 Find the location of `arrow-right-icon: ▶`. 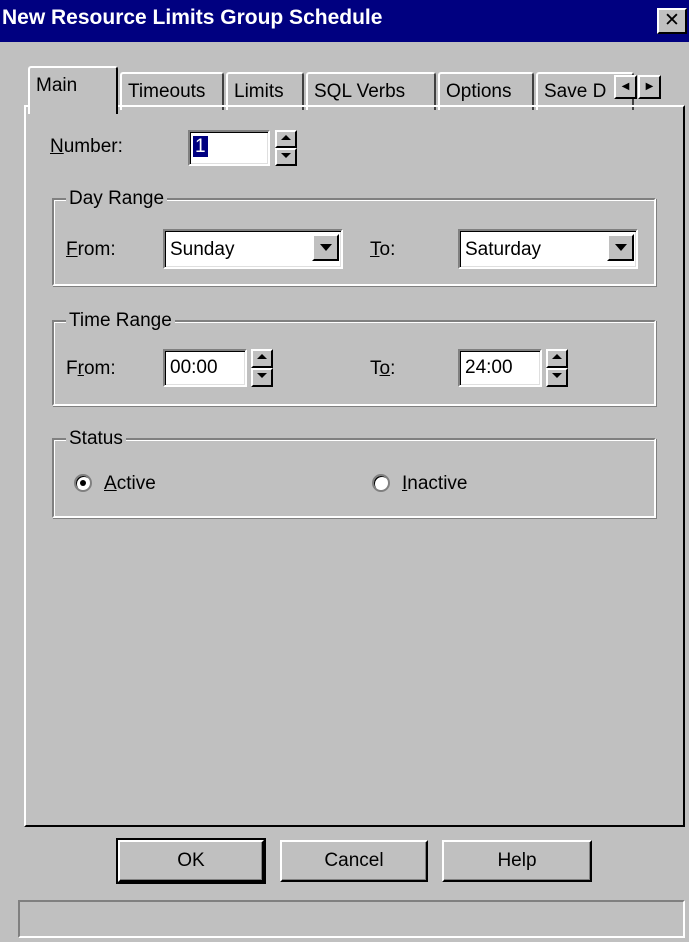

arrow-right-icon: ▶ is located at coordinates (649, 86).